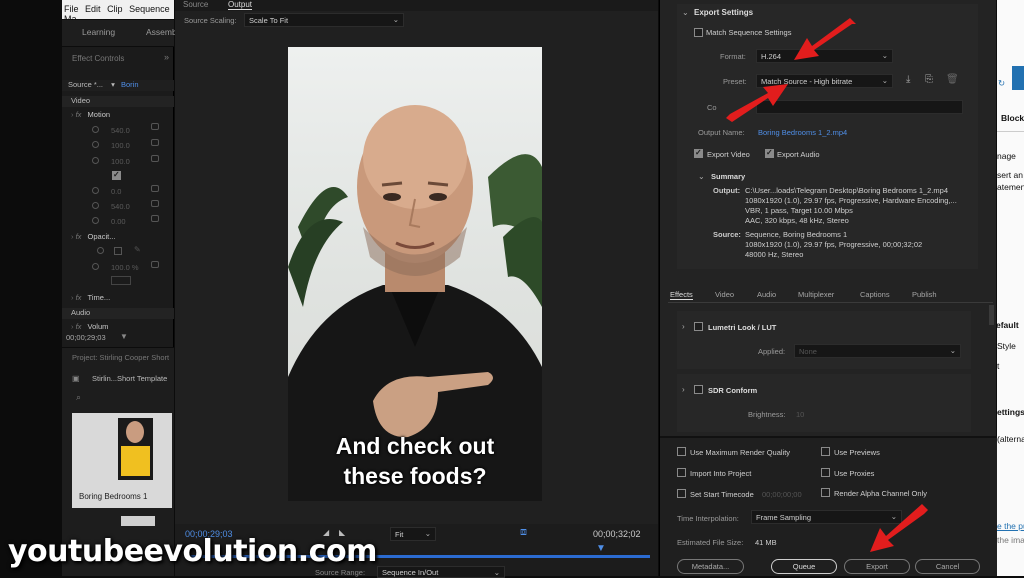 The height and width of the screenshot is (578, 1024). I want to click on scrollbar, so click(991, 315).